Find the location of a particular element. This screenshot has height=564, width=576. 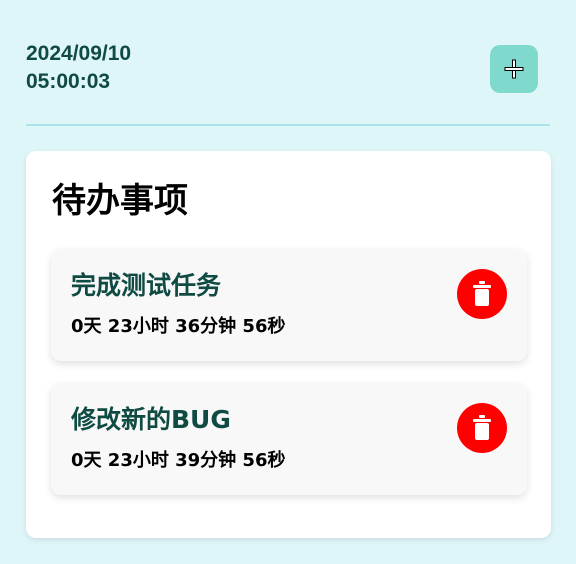

todo-item-title: 完成测试任务 is located at coordinates (146, 285).